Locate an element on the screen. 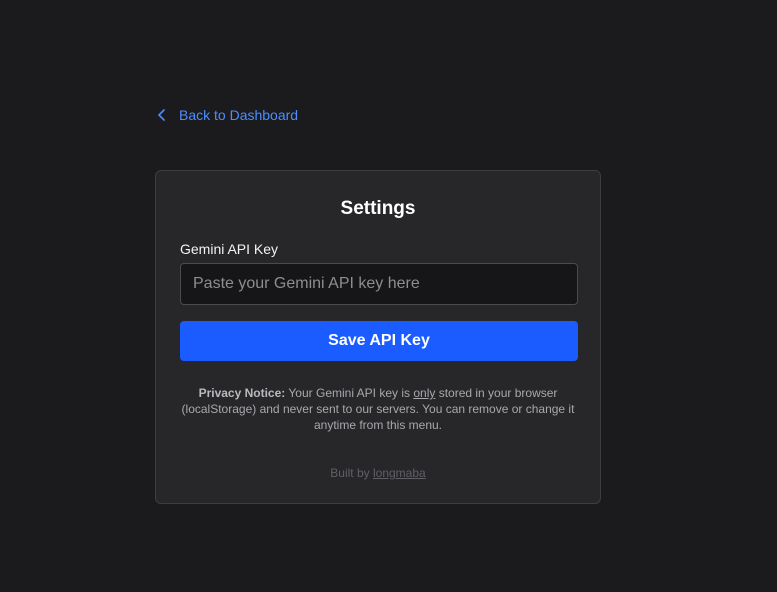 The image size is (777, 592). api-key-label: Gemini API Key is located at coordinates (229, 249).